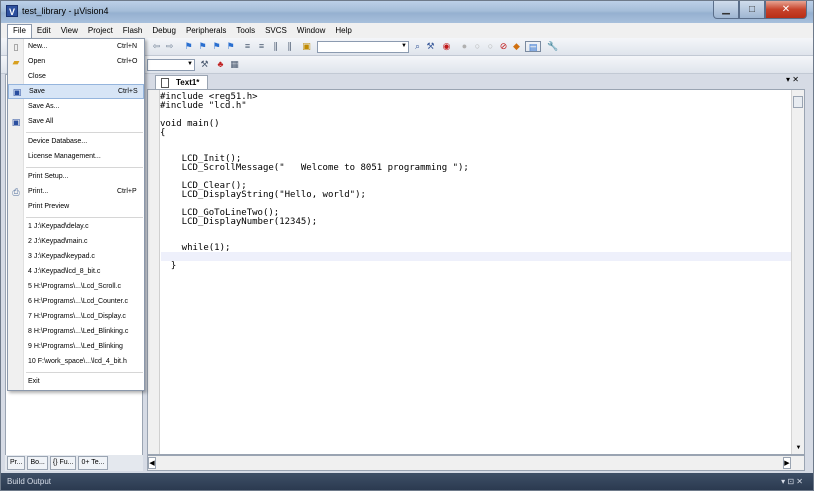  What do you see at coordinates (16, 47) in the screenshot?
I see `new-file-icon: ▯` at bounding box center [16, 47].